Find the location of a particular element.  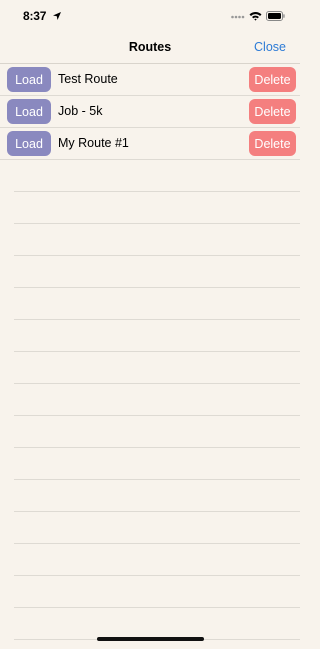

route-name: Test Route is located at coordinates (88, 79).